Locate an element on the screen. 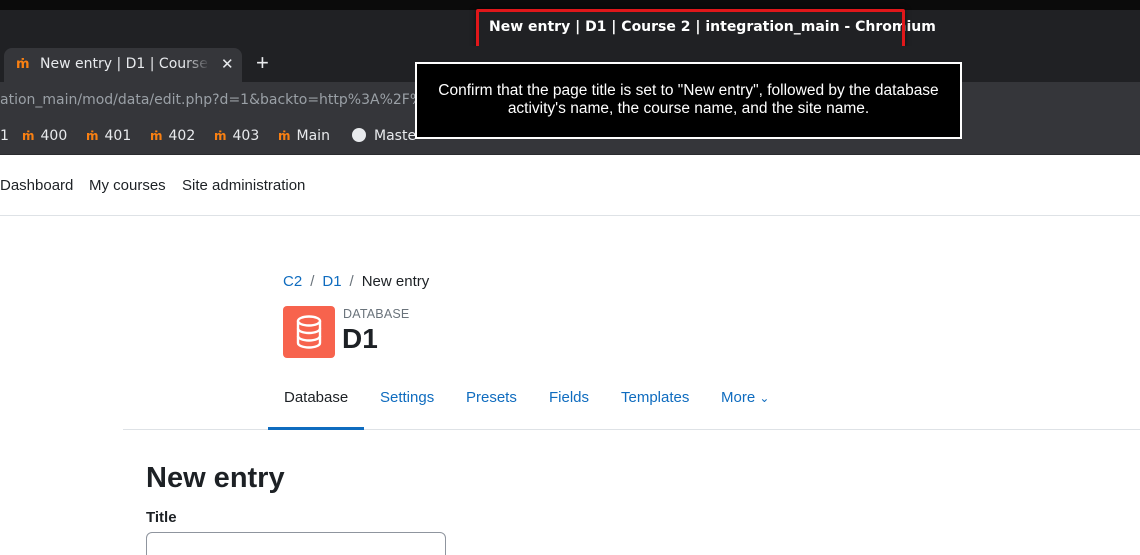 This screenshot has height=555, width=1140. bookmark-item: ṁ Main is located at coordinates (304, 136).